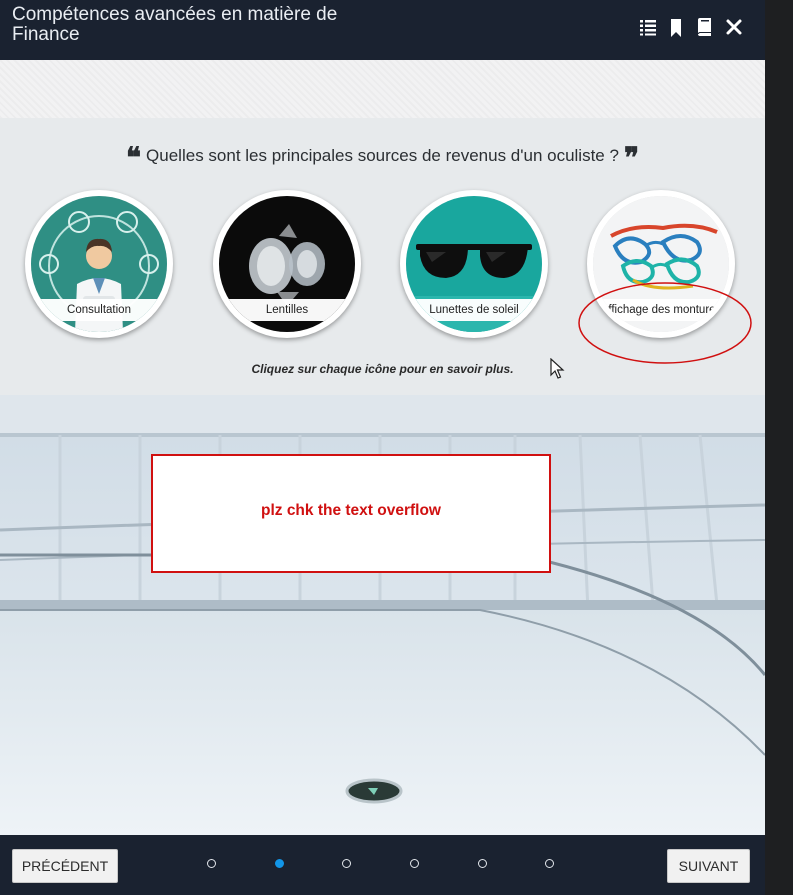  Describe the element at coordinates (382, 89) in the screenshot. I see `texture-band` at that location.